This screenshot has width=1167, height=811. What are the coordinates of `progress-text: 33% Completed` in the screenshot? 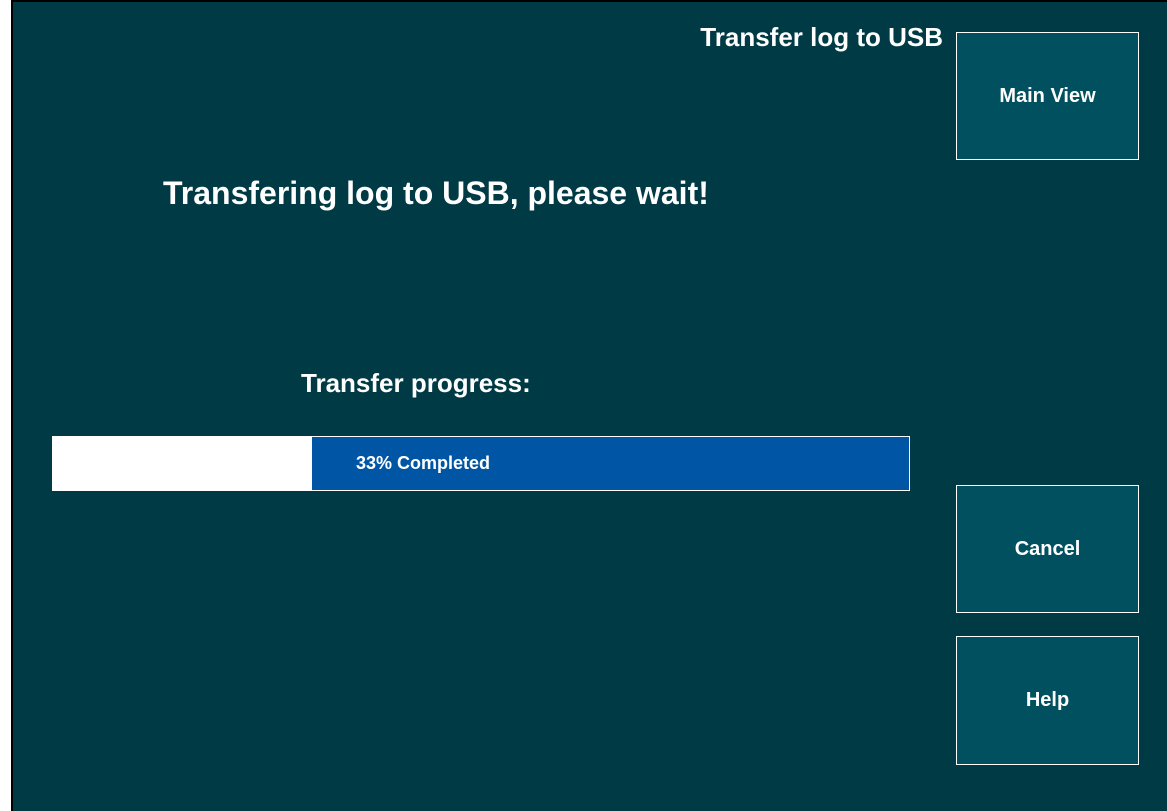 It's located at (423, 463).